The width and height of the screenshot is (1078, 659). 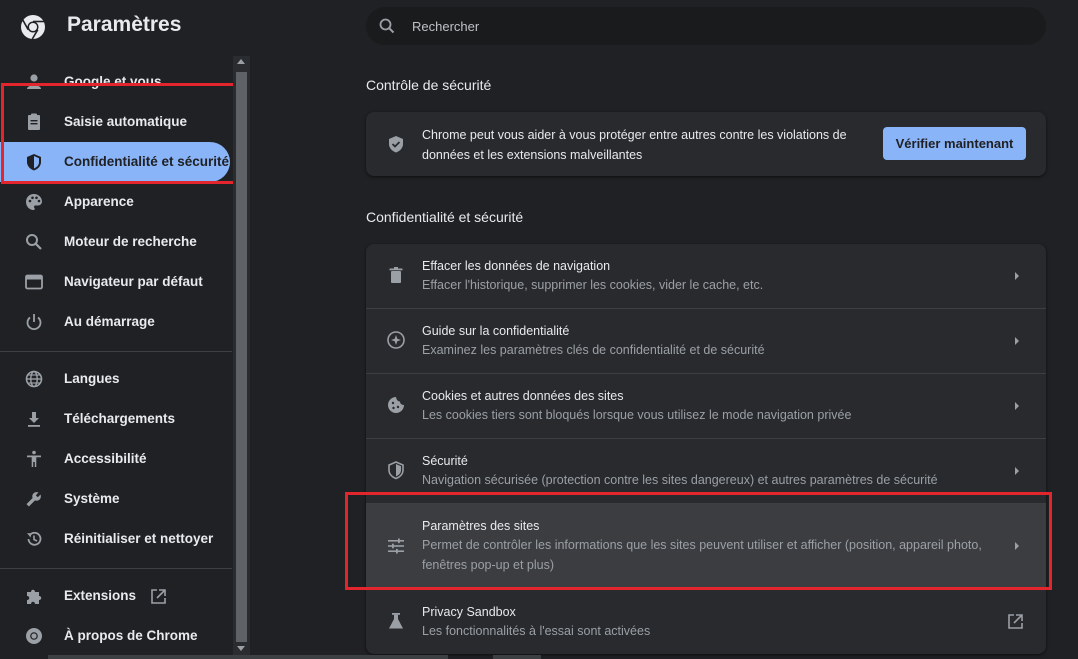 I want to click on scroll-down-icon, so click(x=241, y=648).